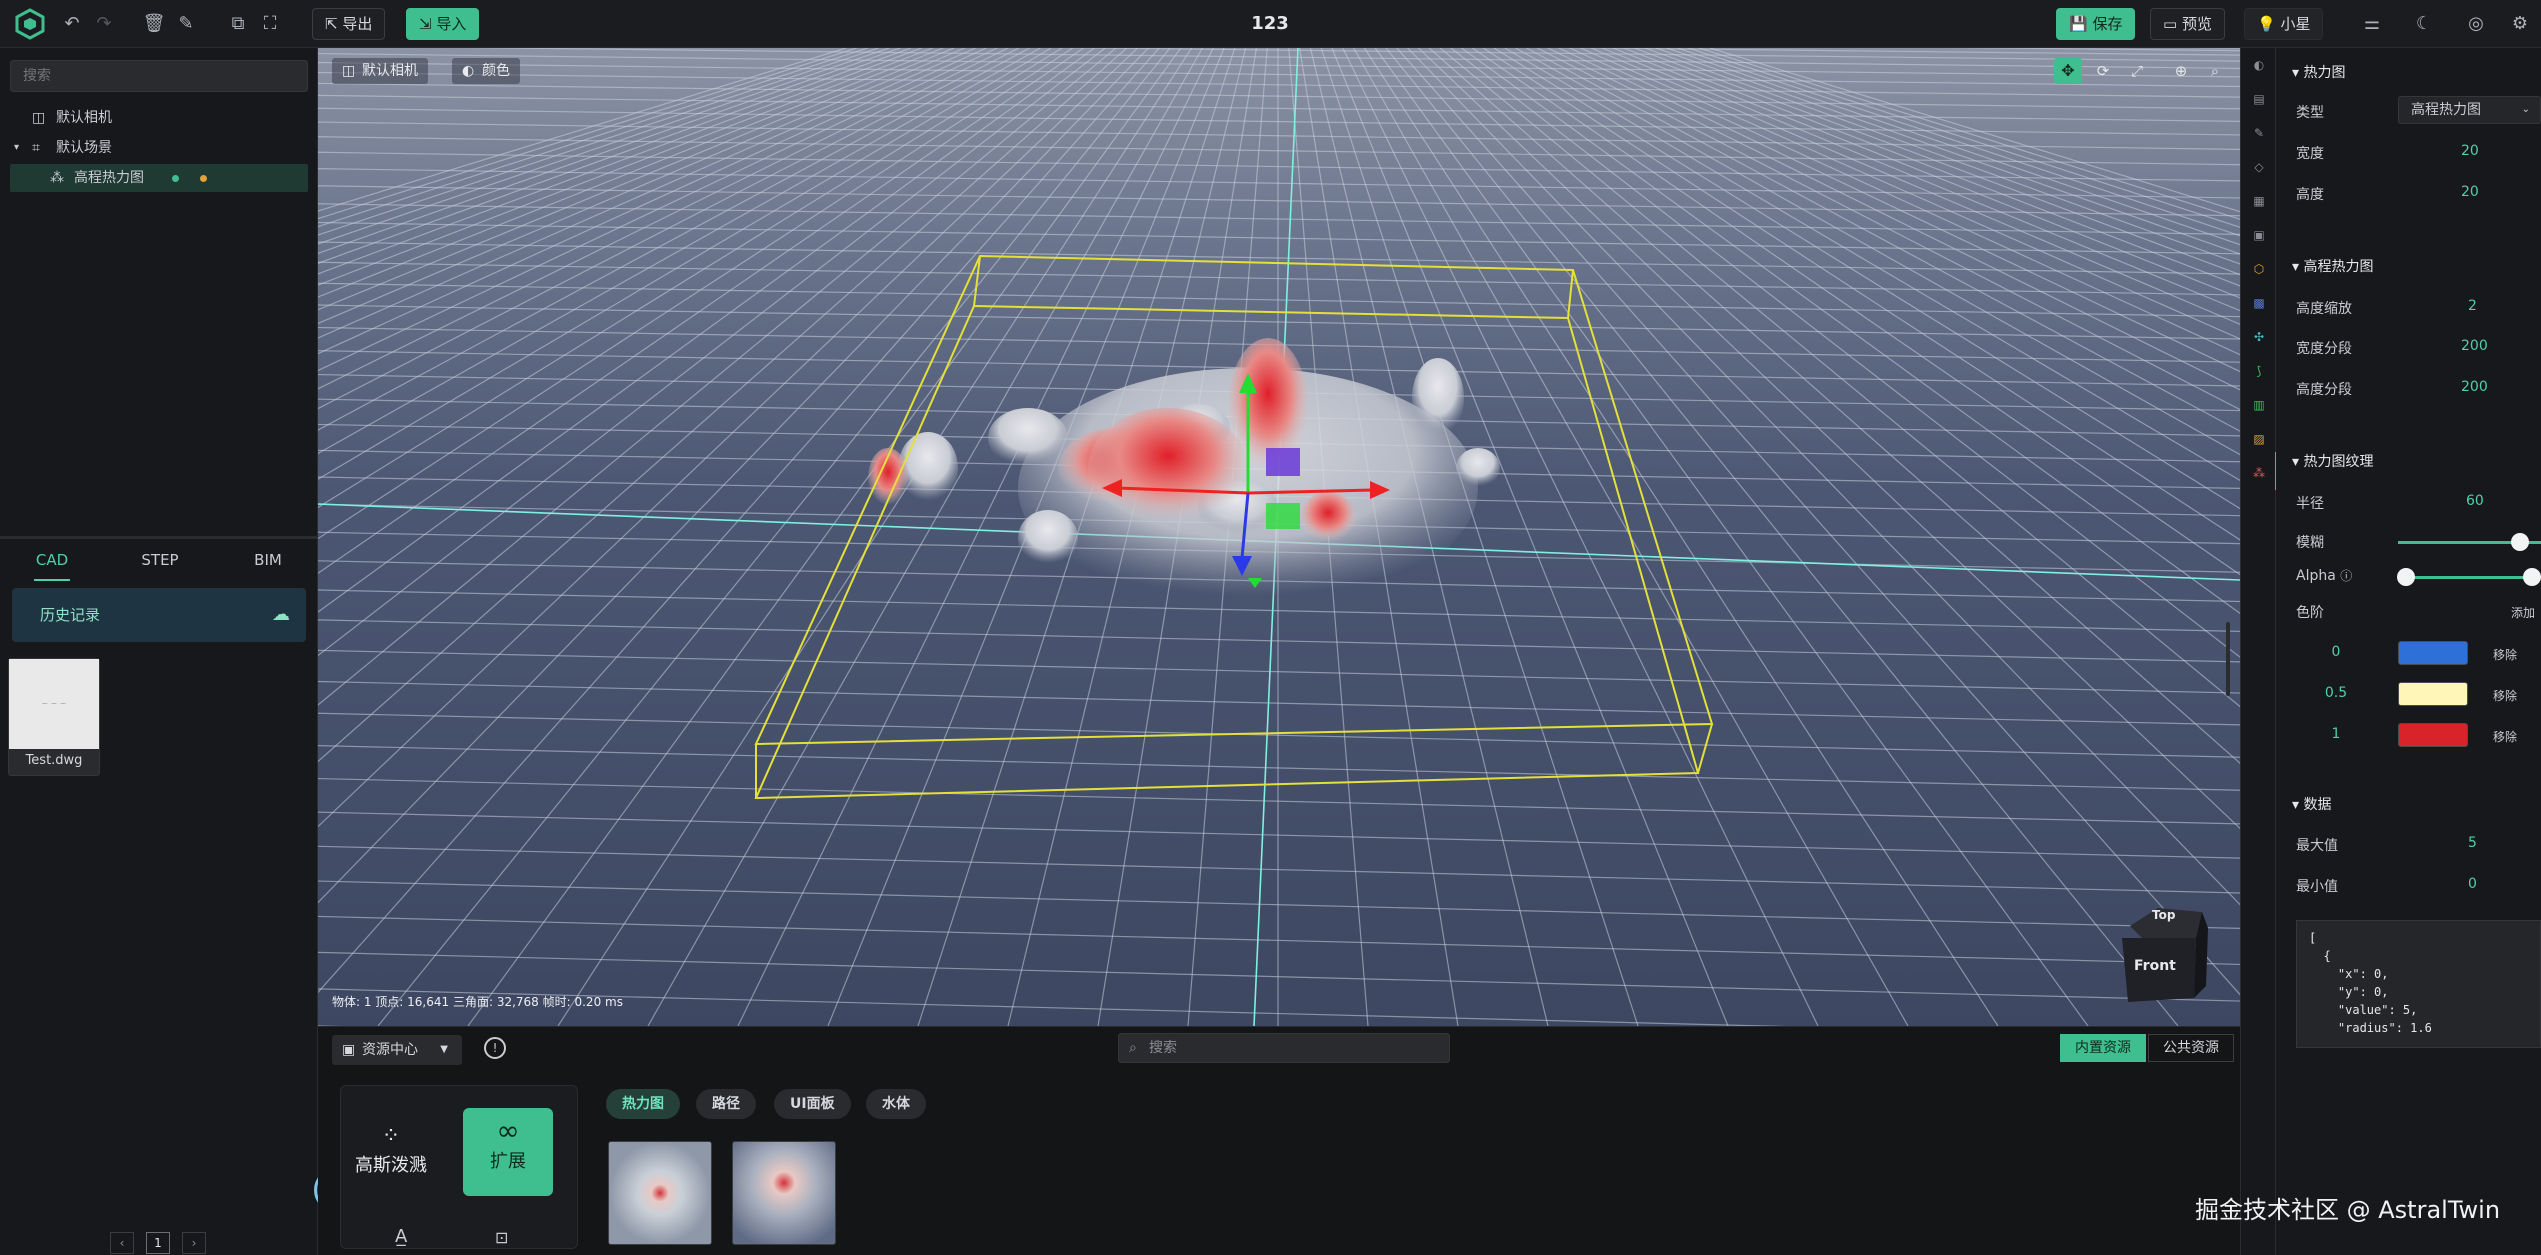  Describe the element at coordinates (2259, 371) in the screenshot. I see `script-tab-icon: ⟆` at that location.